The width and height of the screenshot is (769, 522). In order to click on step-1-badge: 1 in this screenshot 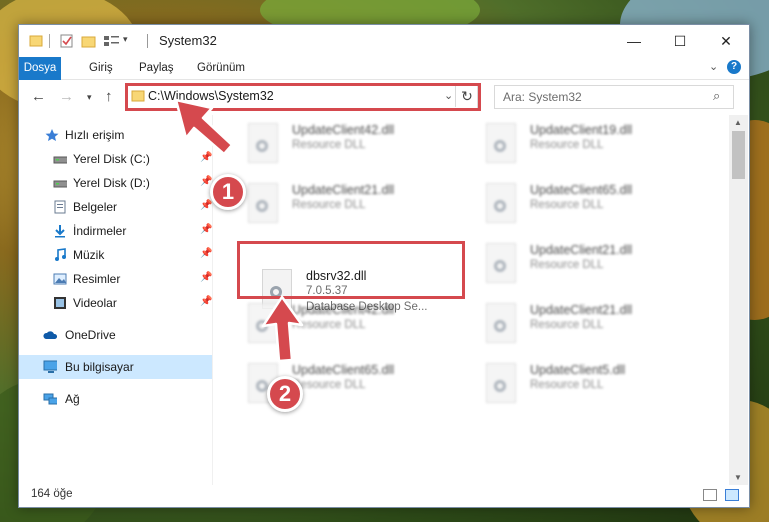, I will do `click(228, 192)`.